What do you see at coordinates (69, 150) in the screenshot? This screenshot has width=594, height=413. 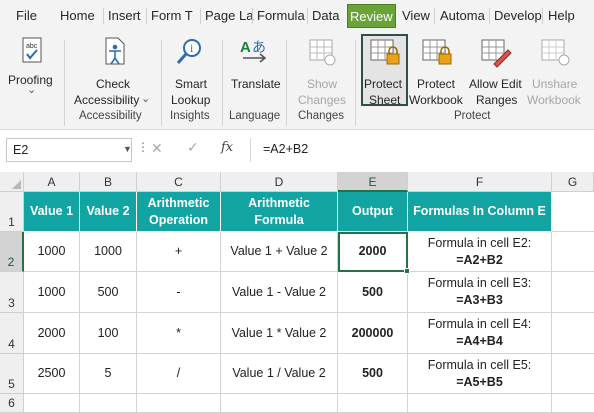 I see `name-box: E2 ▼` at bounding box center [69, 150].